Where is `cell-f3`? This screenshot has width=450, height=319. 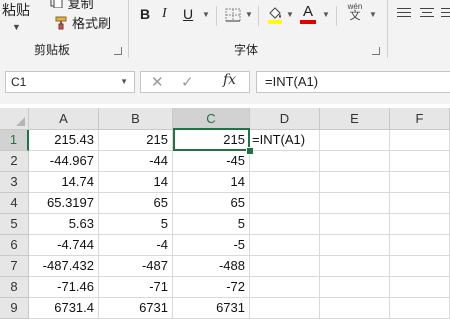
cell-f3 is located at coordinates (420, 182).